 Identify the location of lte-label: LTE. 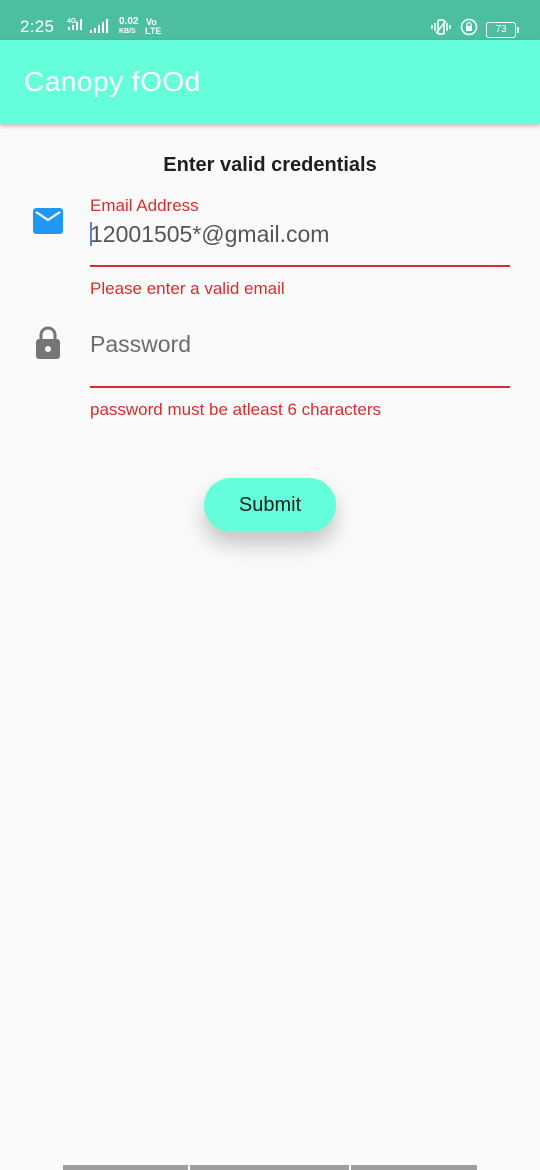
(153, 31).